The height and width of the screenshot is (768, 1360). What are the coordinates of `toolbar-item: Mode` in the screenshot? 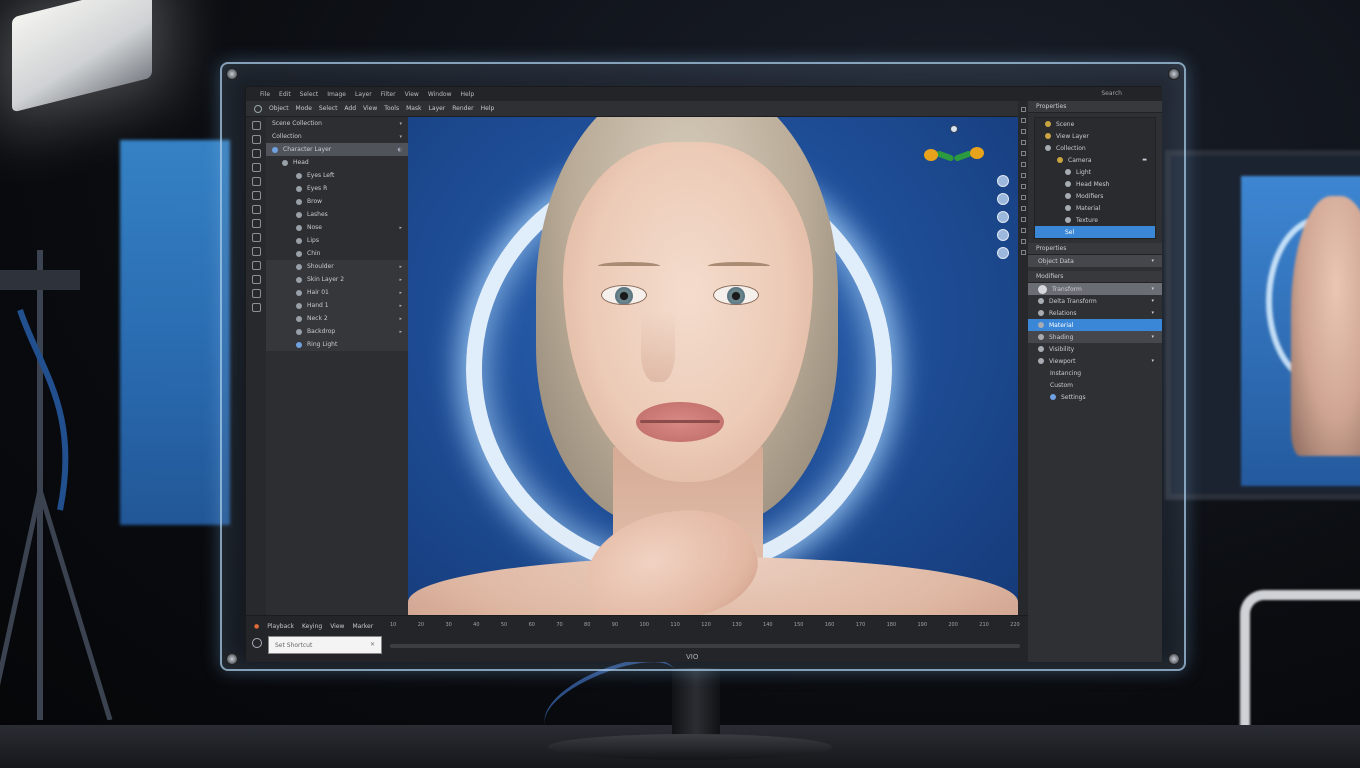 It's located at (304, 108).